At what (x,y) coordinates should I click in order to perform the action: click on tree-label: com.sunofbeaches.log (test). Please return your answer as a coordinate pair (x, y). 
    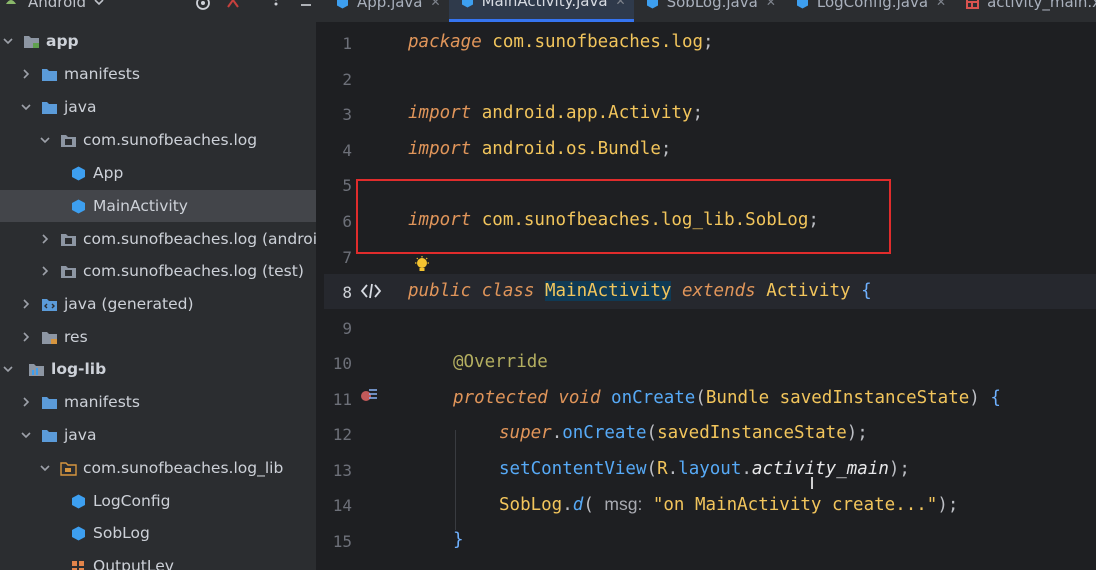
    Looking at the image, I should click on (193, 271).